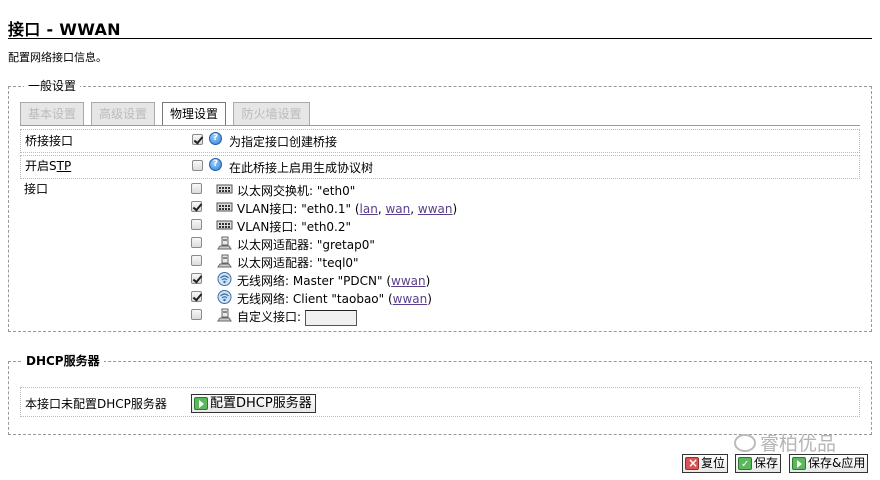 The height and width of the screenshot is (480, 880). I want to click on interface-item: 无线网络: Client "taobao" (wwan), so click(391, 298).